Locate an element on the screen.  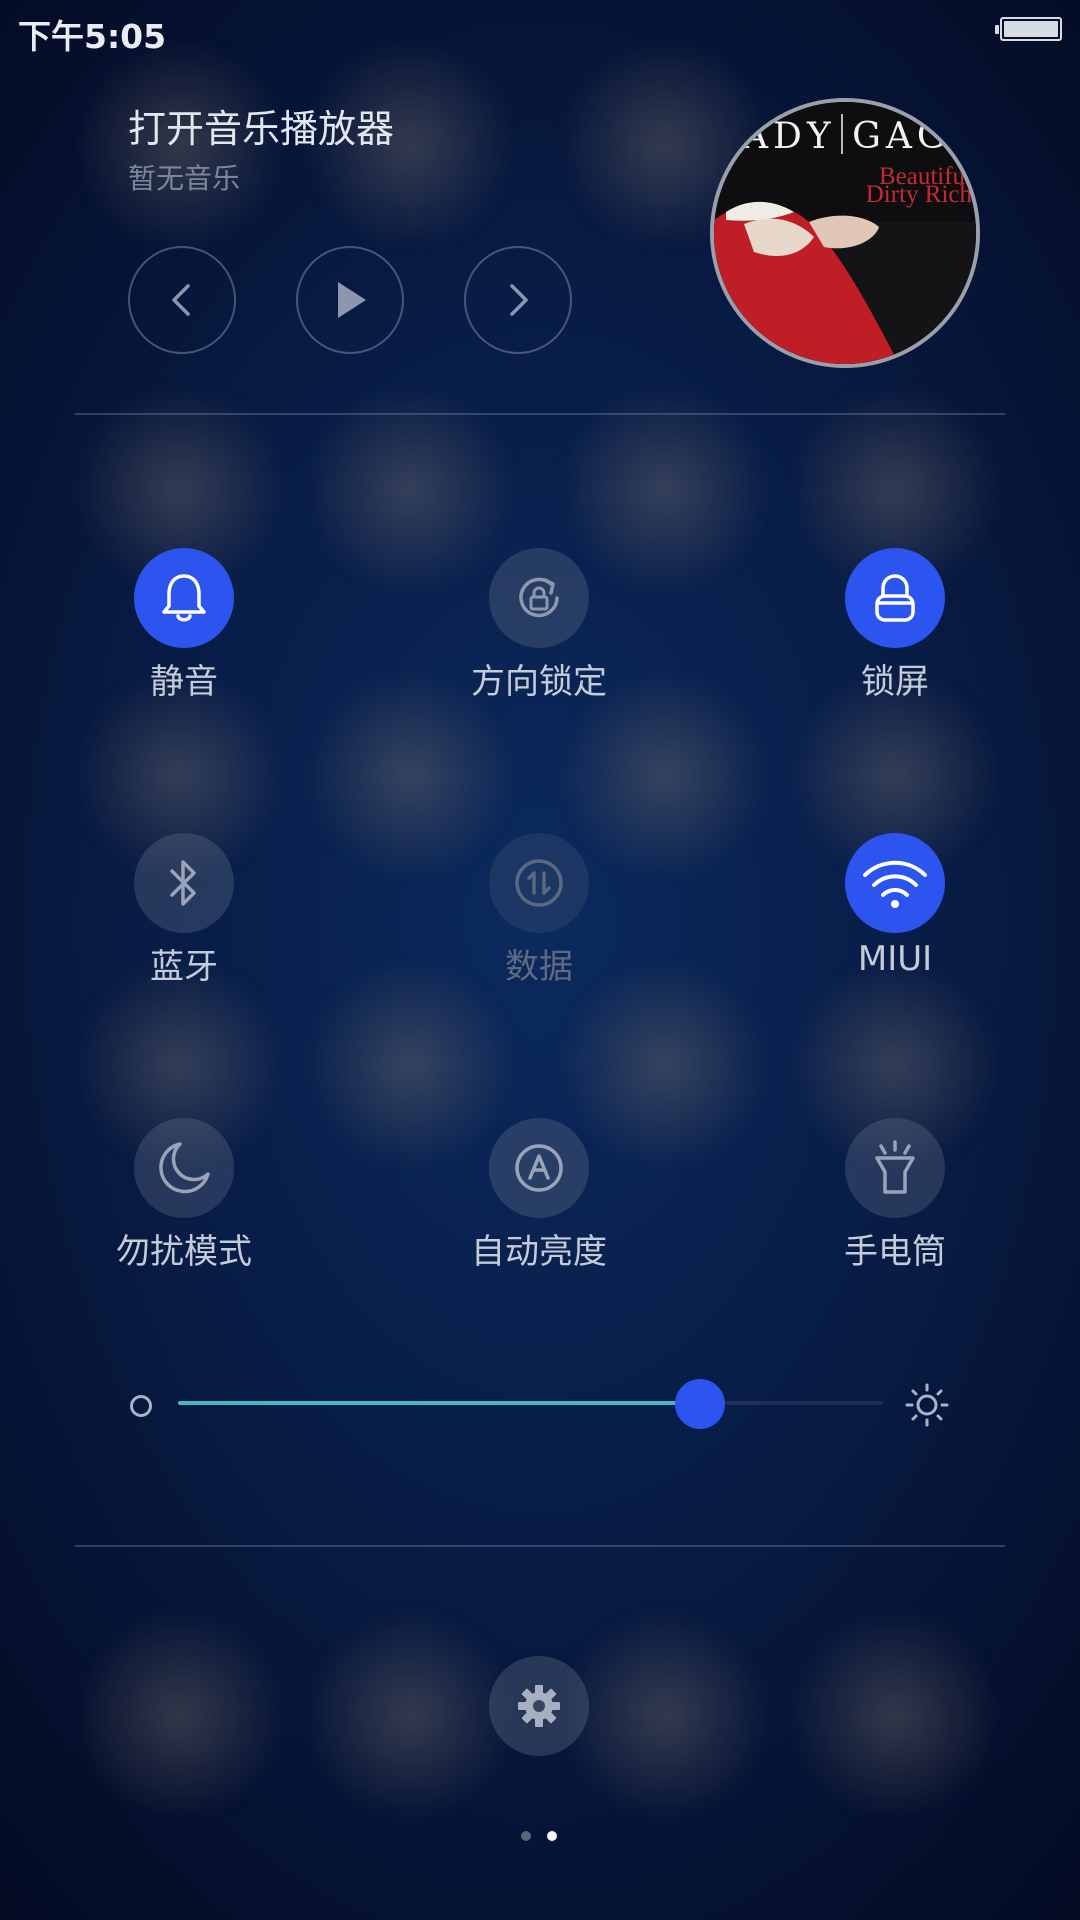
wifi-icon is located at coordinates (895, 884).